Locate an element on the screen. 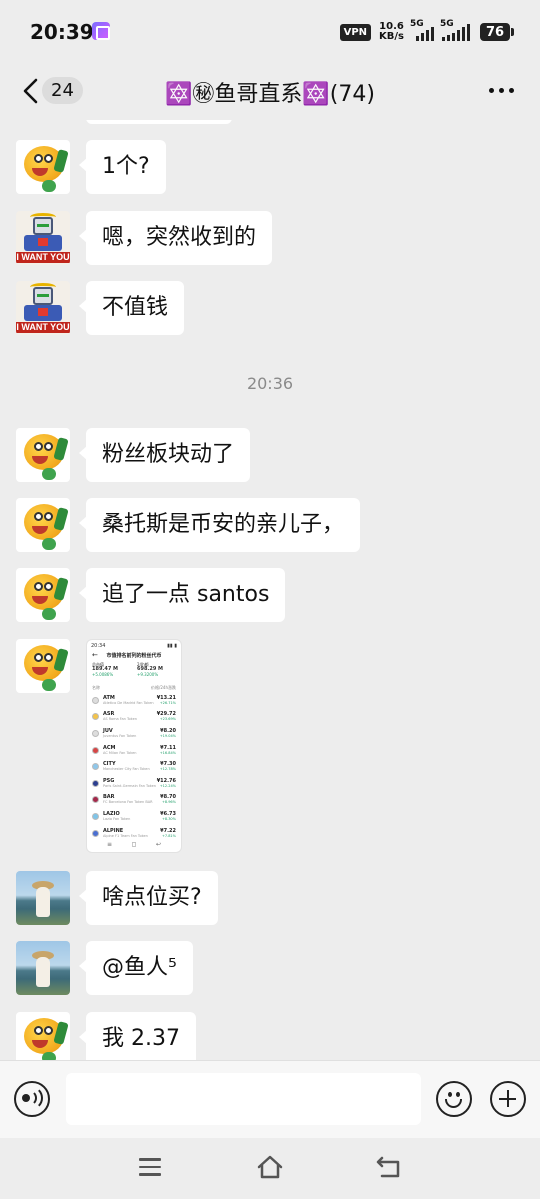 The image size is (540, 1199). message-bubble: 1个? is located at coordinates (122, 167).